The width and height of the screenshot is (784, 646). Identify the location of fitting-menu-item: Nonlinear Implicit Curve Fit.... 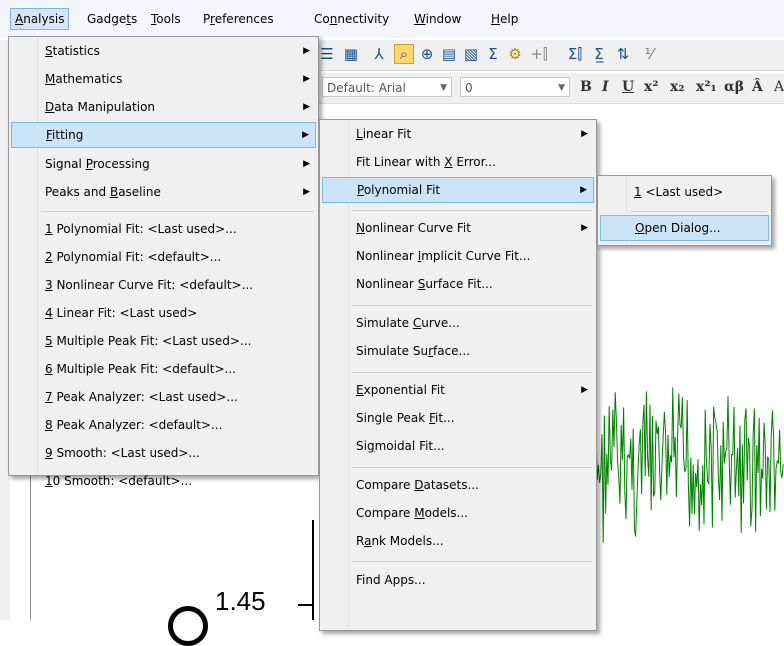
(458, 256).